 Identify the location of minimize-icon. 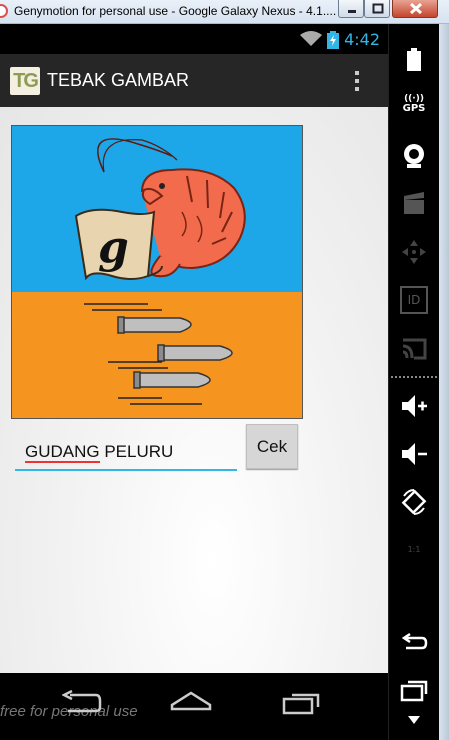
(352, 11).